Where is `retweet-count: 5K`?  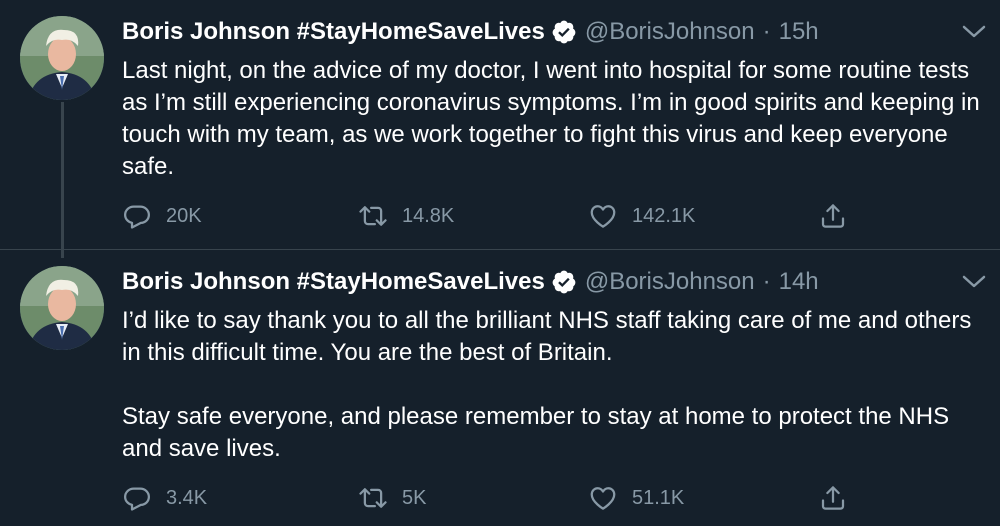 retweet-count: 5K is located at coordinates (414, 497).